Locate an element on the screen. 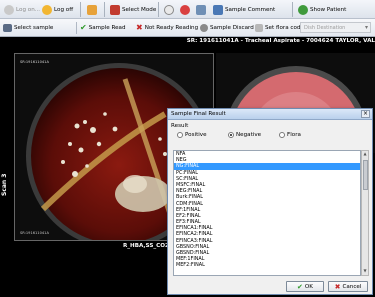  tools-icon is located at coordinates (201, 9).